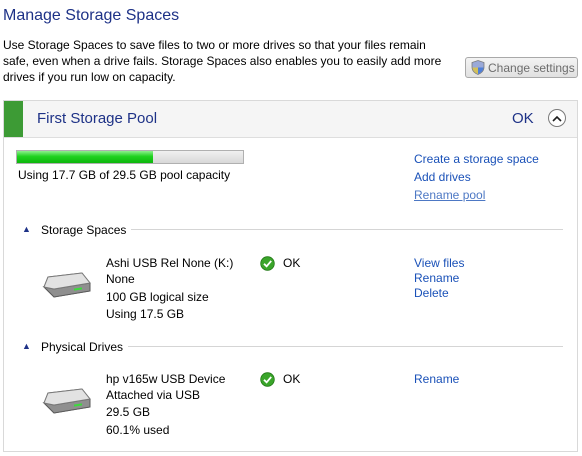 The image size is (582, 456). I want to click on uac-shield-icon, so click(478, 67).